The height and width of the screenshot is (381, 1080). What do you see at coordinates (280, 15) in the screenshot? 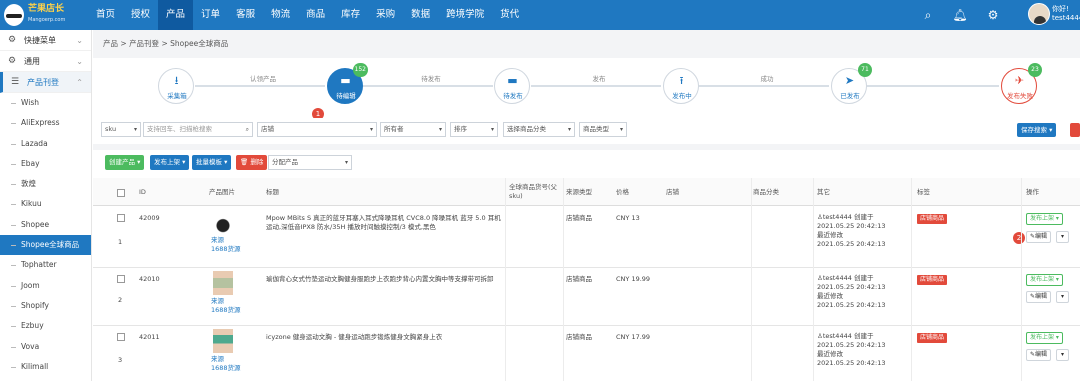
I see `nav-logistics: 物流` at bounding box center [280, 15].